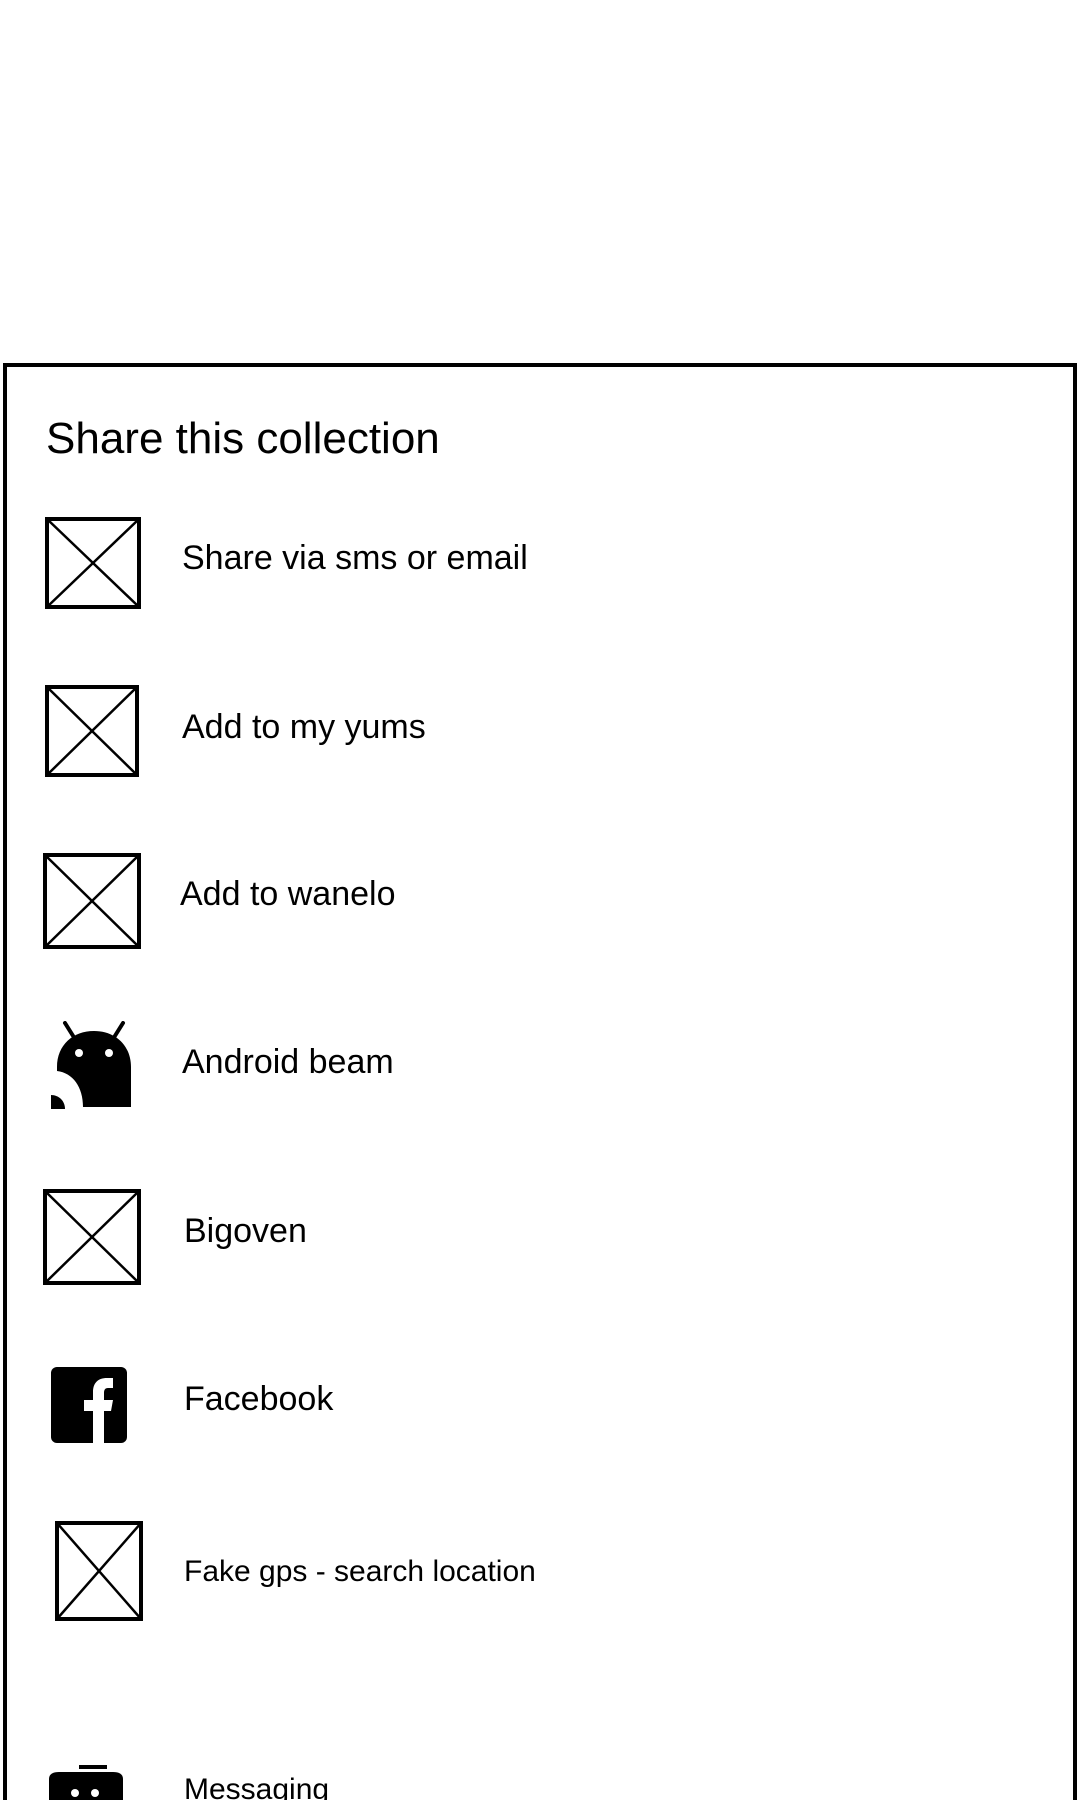 The width and height of the screenshot is (1080, 1800). What do you see at coordinates (540, 1233) in the screenshot?
I see `share-item-bigoven: Bigoven` at bounding box center [540, 1233].